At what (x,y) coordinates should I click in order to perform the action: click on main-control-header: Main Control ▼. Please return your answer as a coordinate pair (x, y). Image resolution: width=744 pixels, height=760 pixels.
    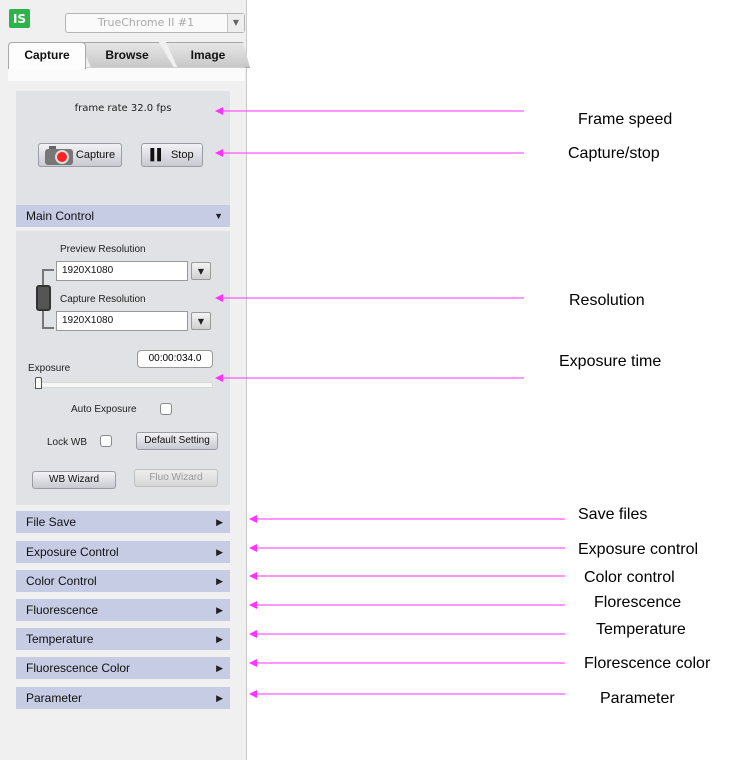
    Looking at the image, I should click on (123, 216).